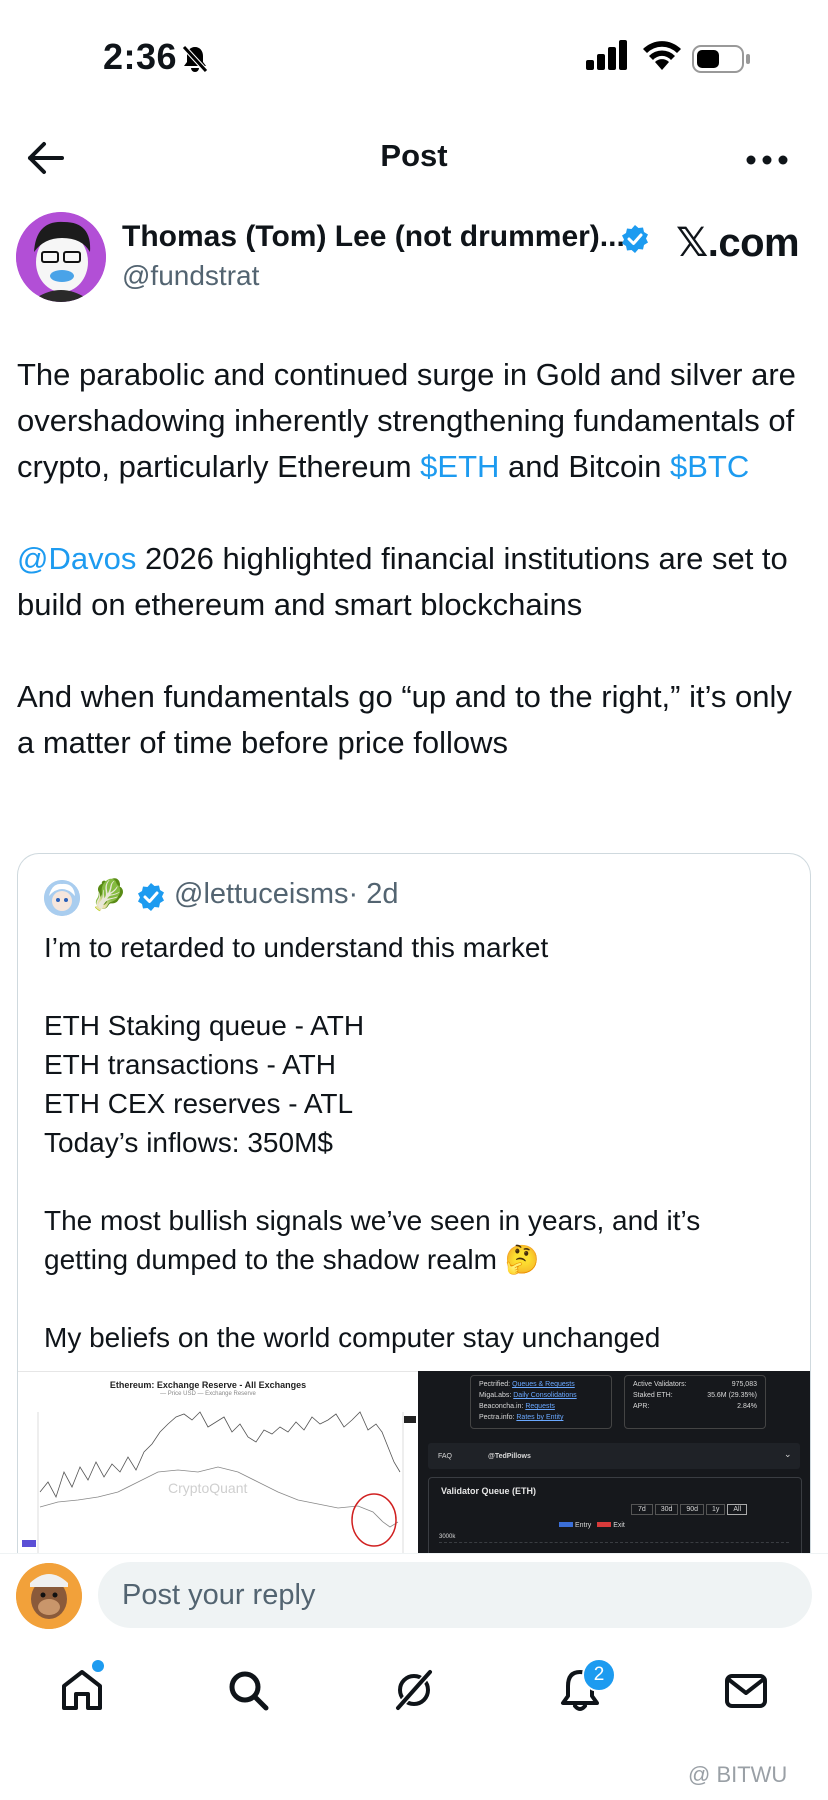 Image resolution: width=828 pixels, height=1800 pixels. I want to click on quoted-post-age: · 2d, so click(373, 894).